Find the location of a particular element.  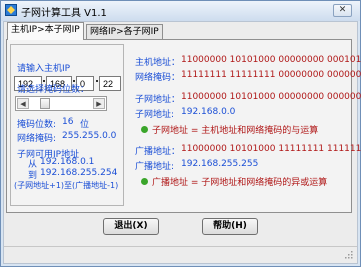

close-icon: ✕ is located at coordinates (342, 10).